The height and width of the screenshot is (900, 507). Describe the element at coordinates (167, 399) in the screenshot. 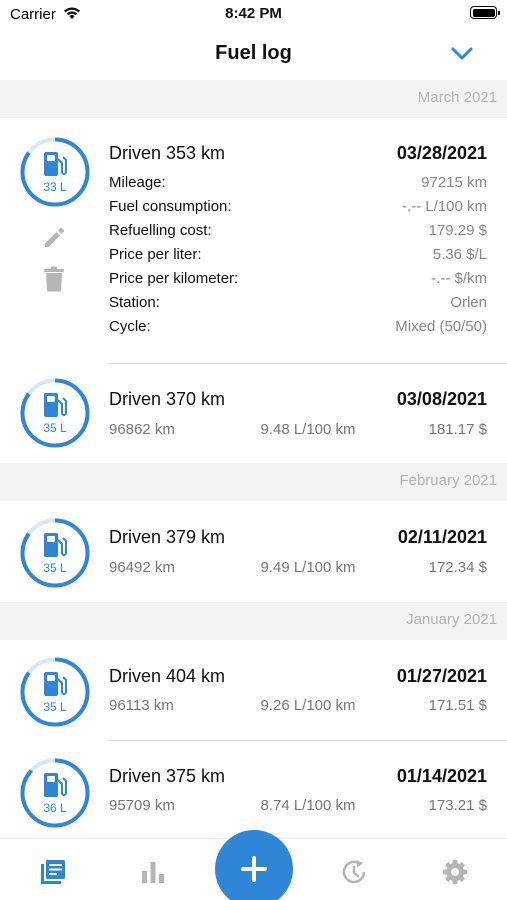

I see `entry-title: Driven 370 km` at that location.